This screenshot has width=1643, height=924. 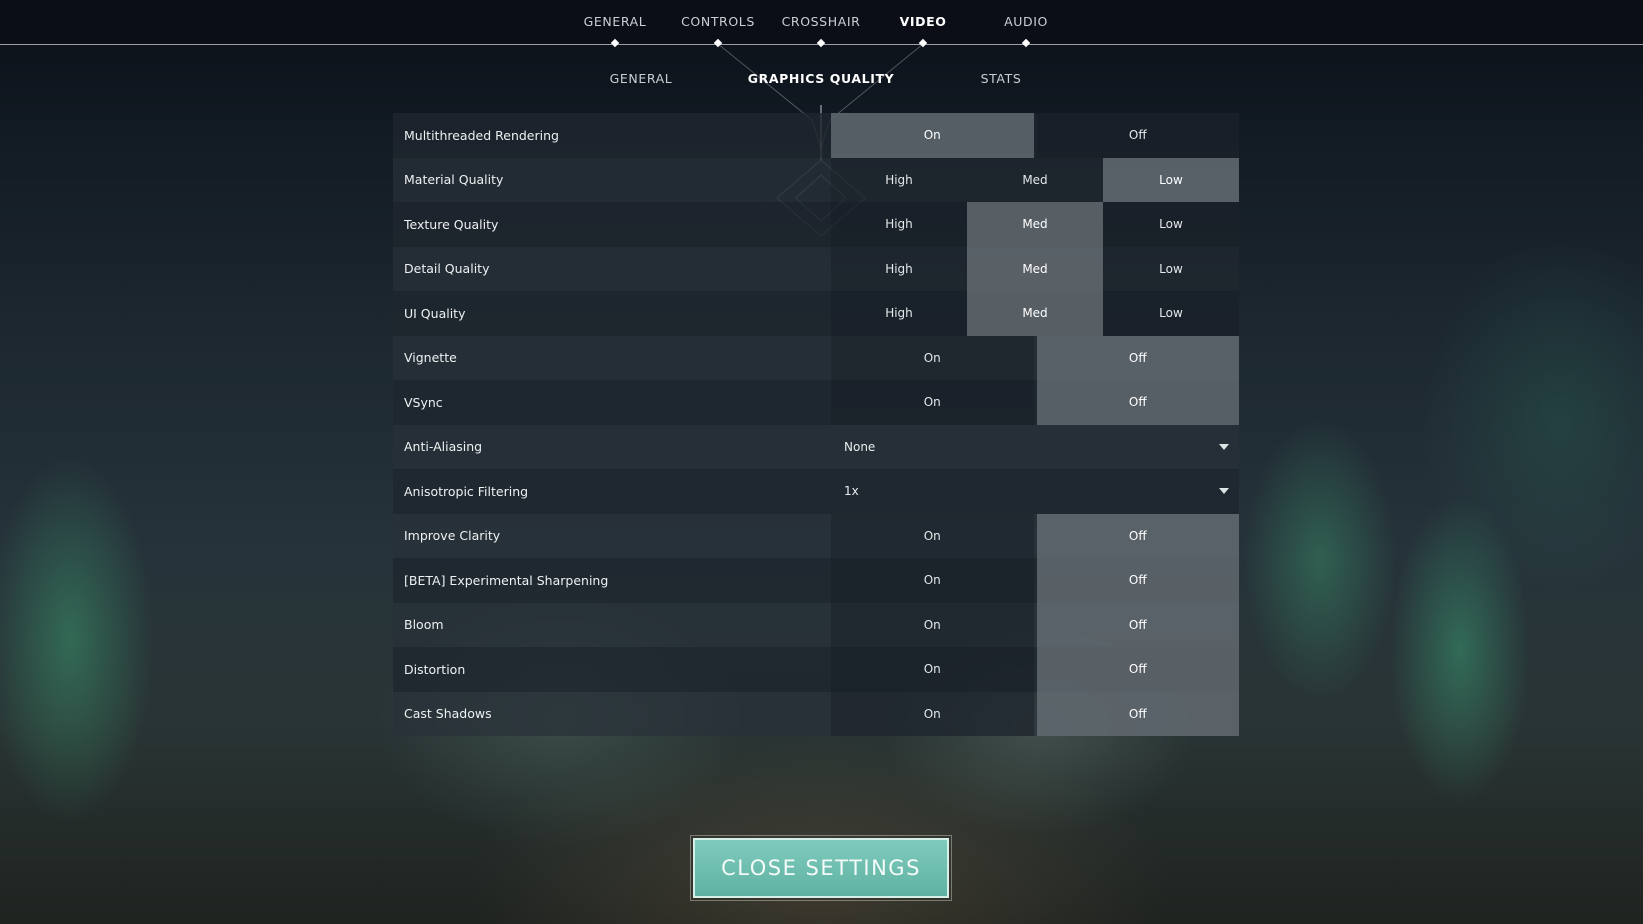 What do you see at coordinates (1001, 78) in the screenshot?
I see `subtab-stats: STATS` at bounding box center [1001, 78].